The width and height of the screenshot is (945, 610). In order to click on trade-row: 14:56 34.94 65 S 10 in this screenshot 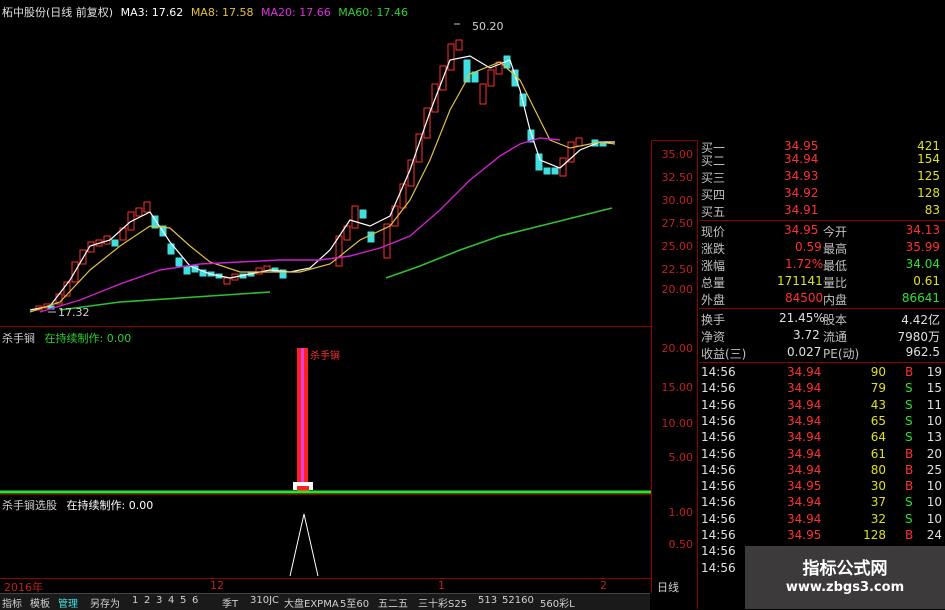, I will do `click(821, 421)`.